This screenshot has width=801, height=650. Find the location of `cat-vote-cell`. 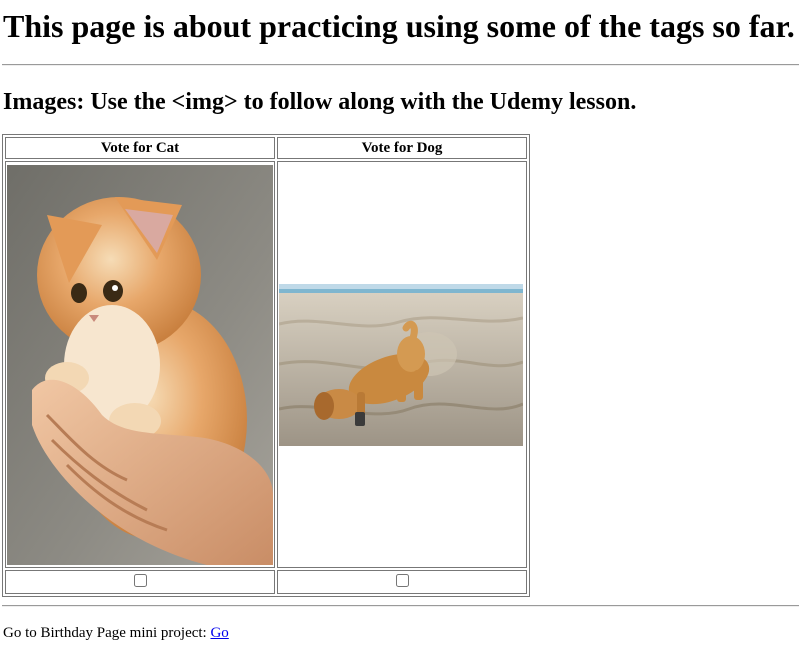

cat-vote-cell is located at coordinates (140, 582).